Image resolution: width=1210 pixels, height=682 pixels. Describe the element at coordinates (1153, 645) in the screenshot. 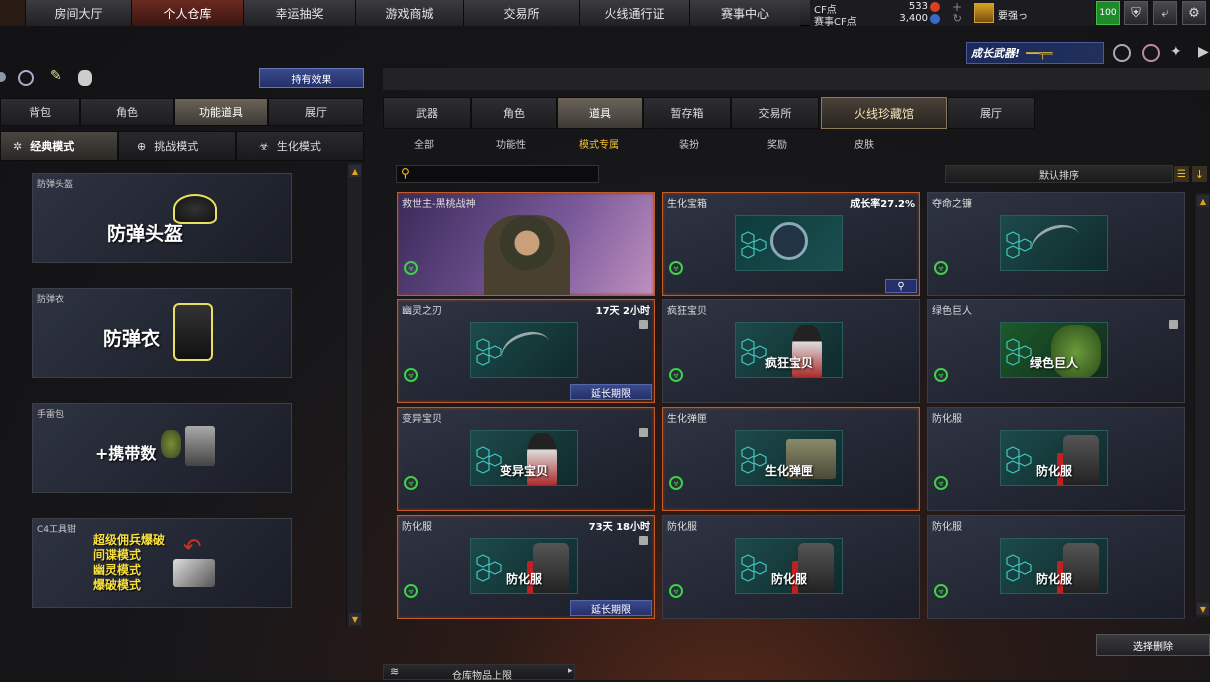

I see `batch-delete-button: 选择删除` at that location.